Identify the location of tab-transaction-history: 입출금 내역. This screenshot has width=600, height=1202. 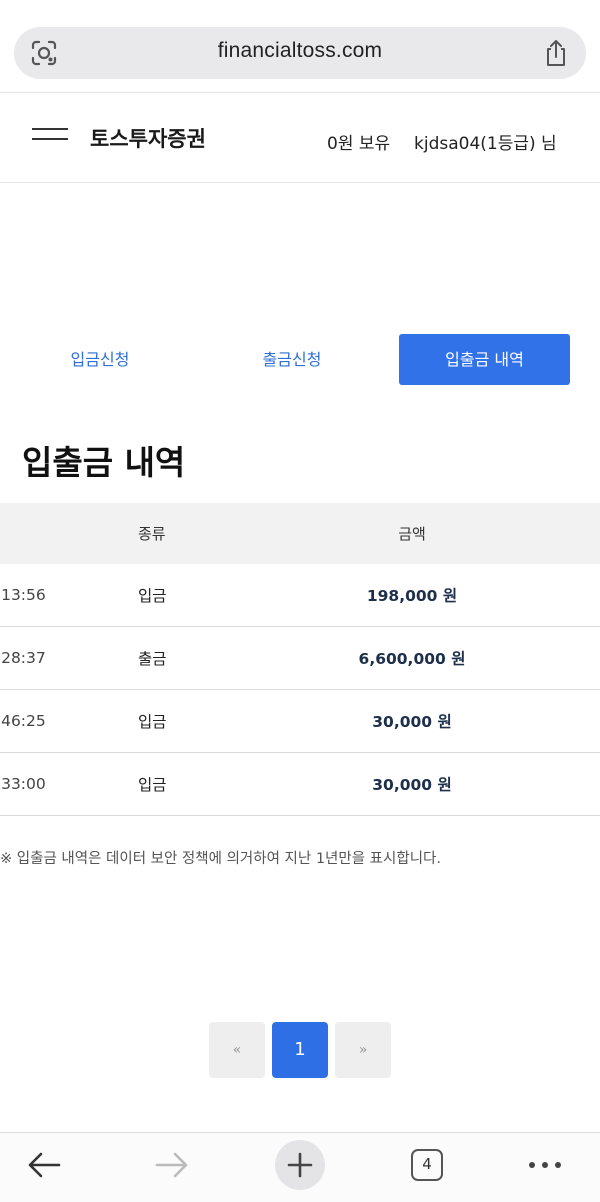
(484, 359).